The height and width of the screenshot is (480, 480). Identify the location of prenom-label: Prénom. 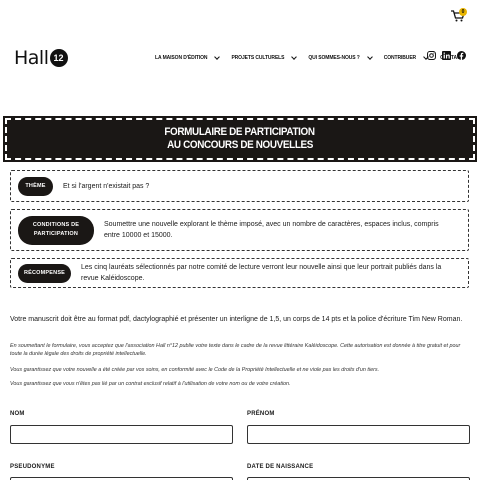
(261, 414).